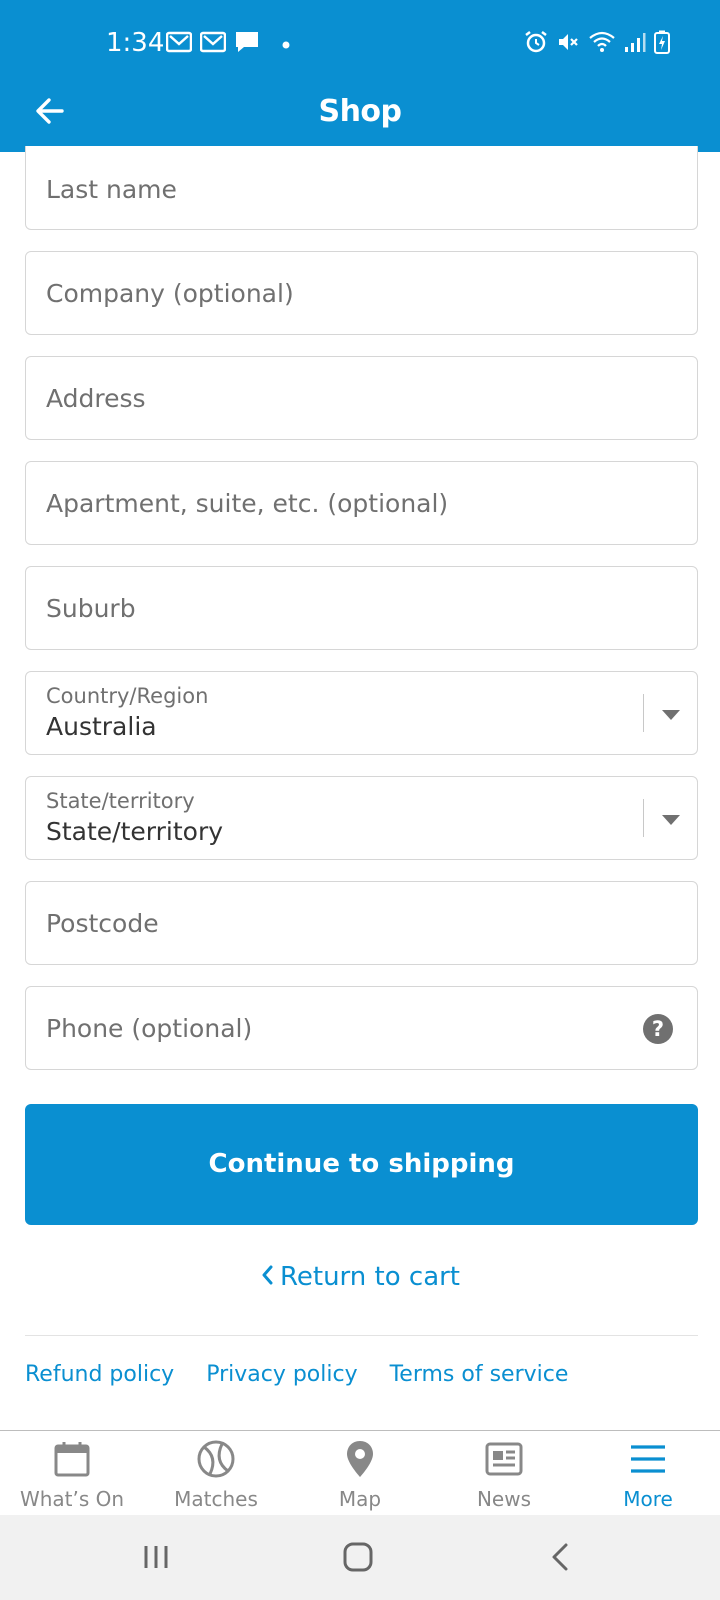  I want to click on home-button, so click(358, 1559).